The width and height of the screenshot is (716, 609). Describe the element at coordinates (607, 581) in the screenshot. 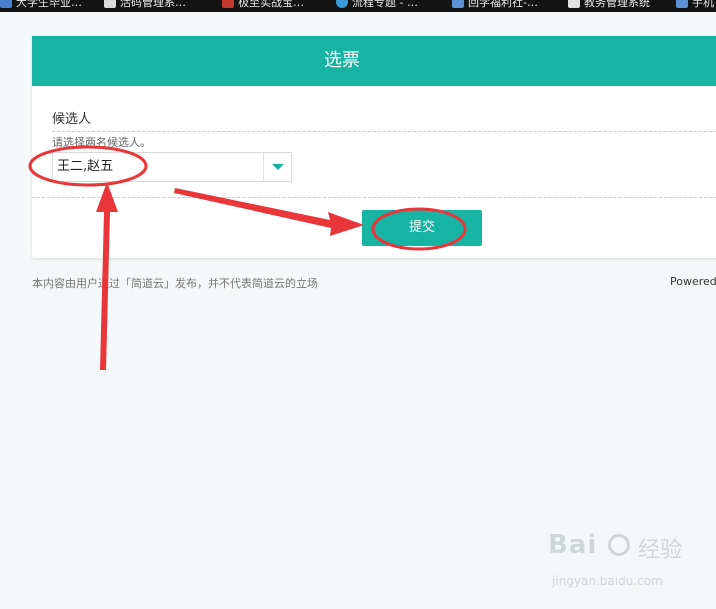

I see `watermark-url: jingyan.baidu.com` at that location.